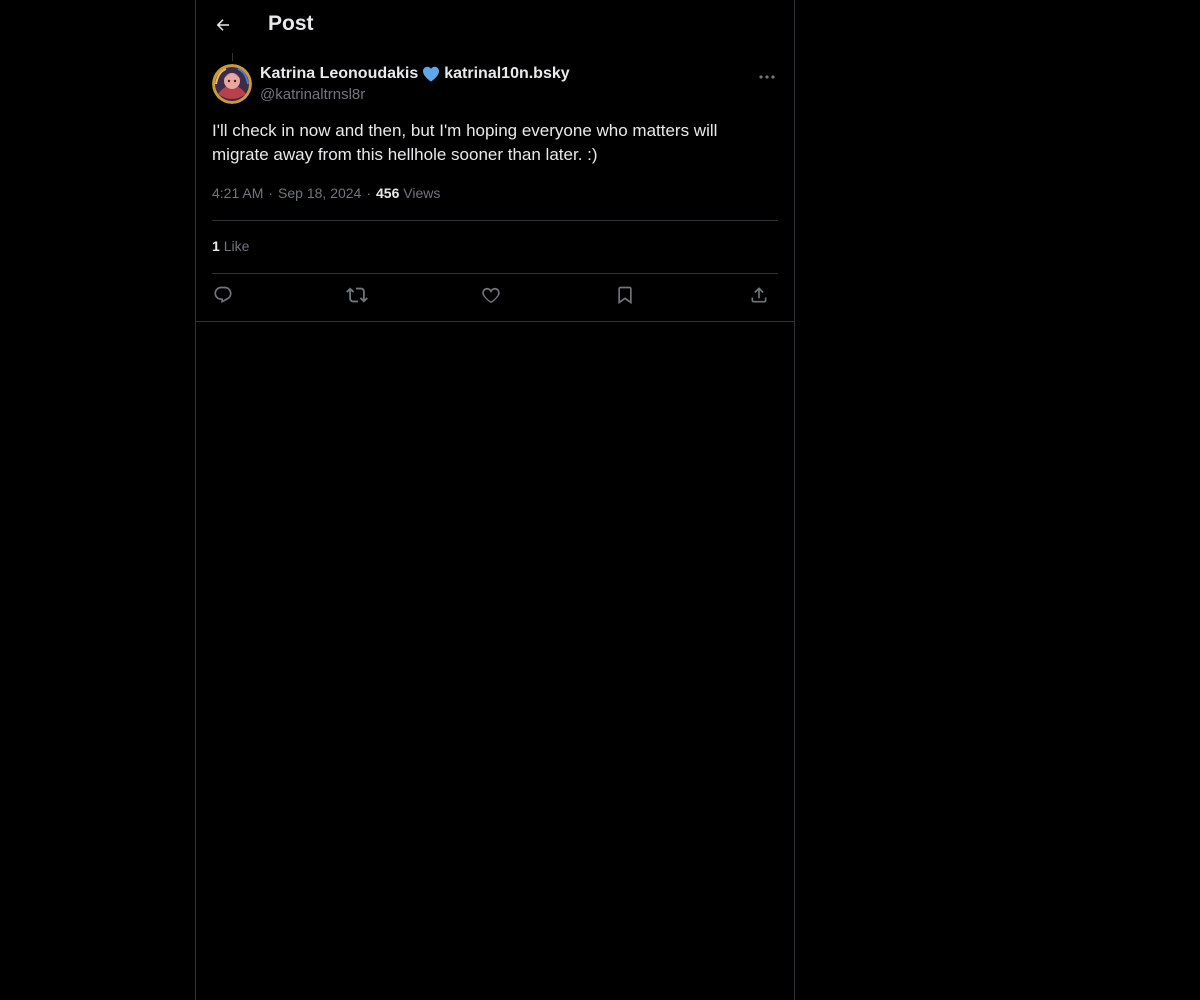  Describe the element at coordinates (232, 57) in the screenshot. I see `thread-connector-line` at that location.